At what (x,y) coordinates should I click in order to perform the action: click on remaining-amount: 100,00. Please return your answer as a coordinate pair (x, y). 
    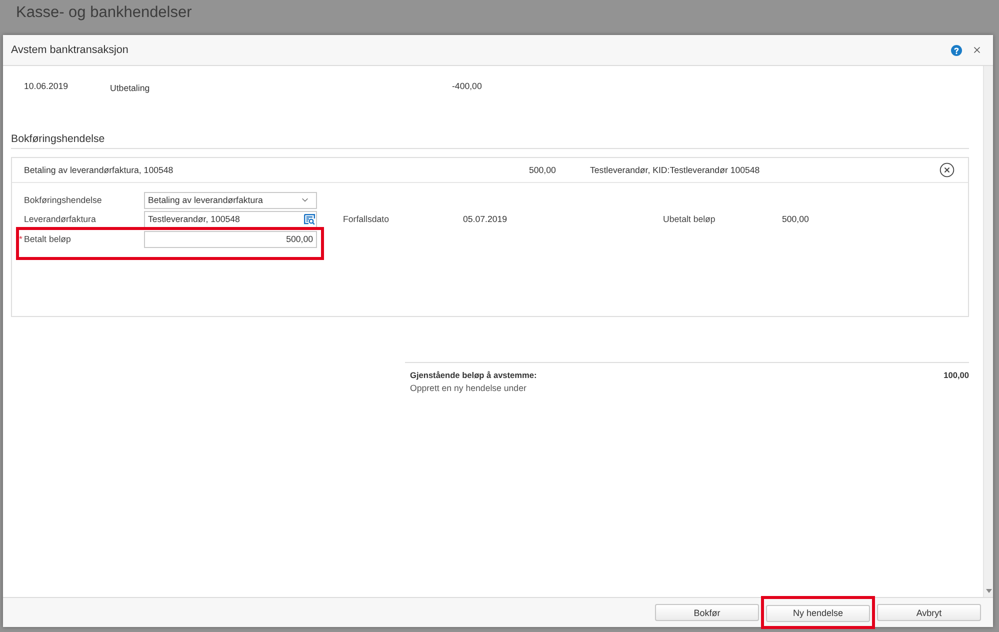
    Looking at the image, I should click on (956, 375).